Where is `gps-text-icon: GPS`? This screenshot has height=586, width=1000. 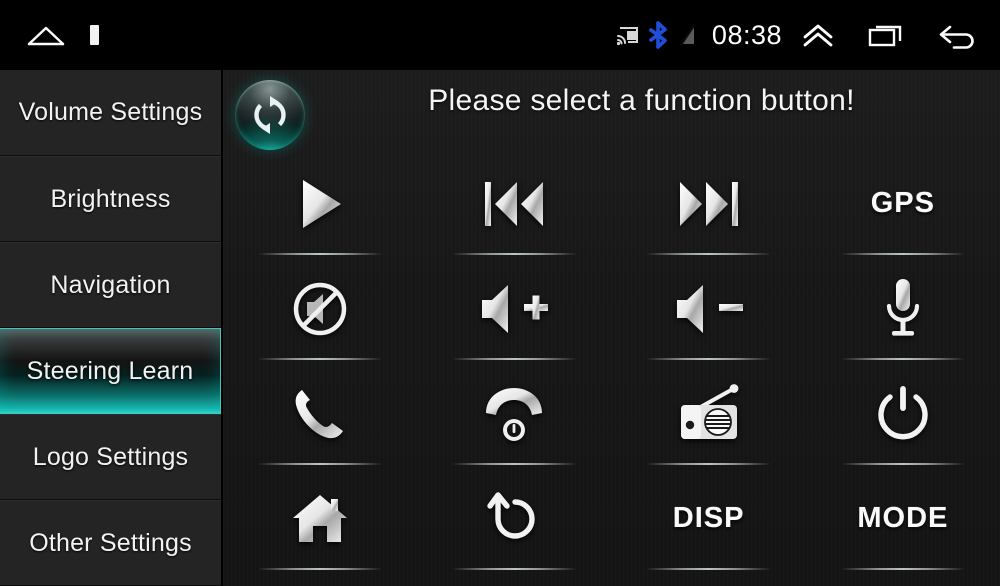 gps-text-icon: GPS is located at coordinates (902, 203).